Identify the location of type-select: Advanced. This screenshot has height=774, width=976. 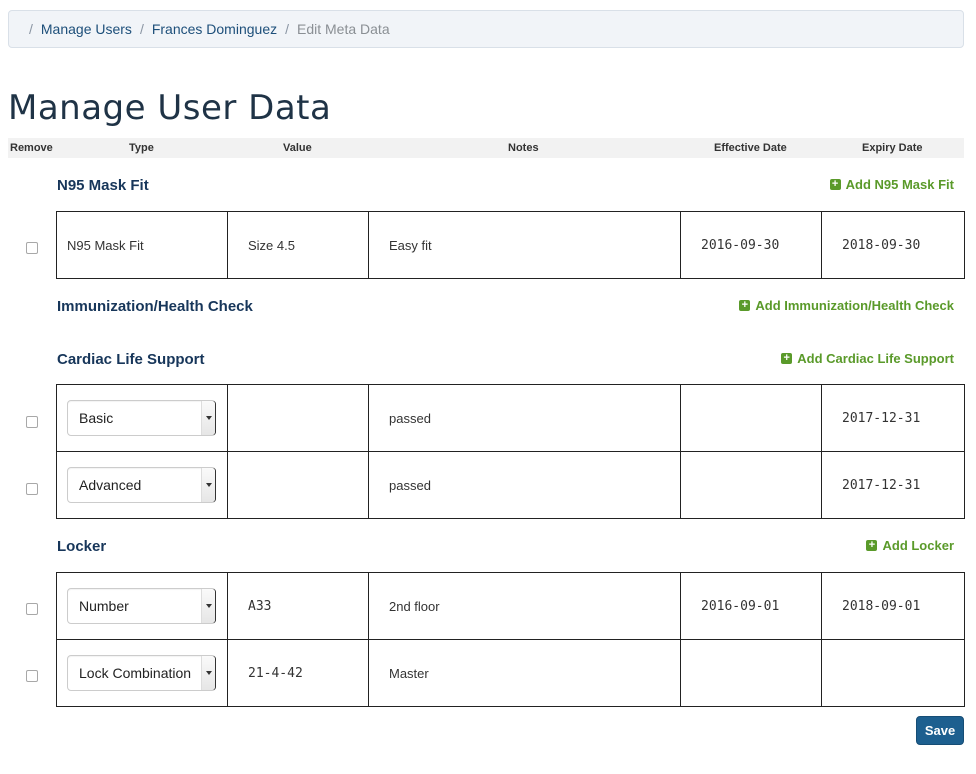
(141, 485).